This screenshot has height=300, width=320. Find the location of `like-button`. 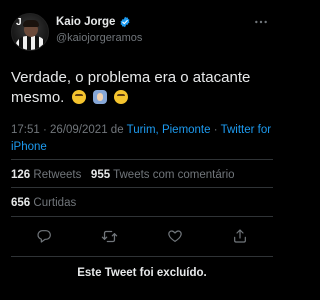

like-button is located at coordinates (175, 236).